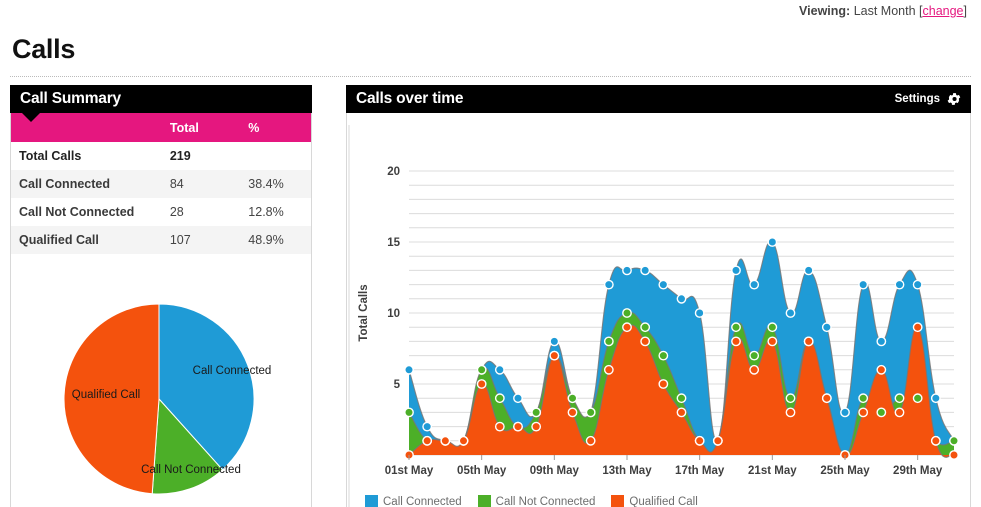 This screenshot has width=981, height=507. What do you see at coordinates (917, 99) in the screenshot?
I see `settings-label: Settings` at bounding box center [917, 99].